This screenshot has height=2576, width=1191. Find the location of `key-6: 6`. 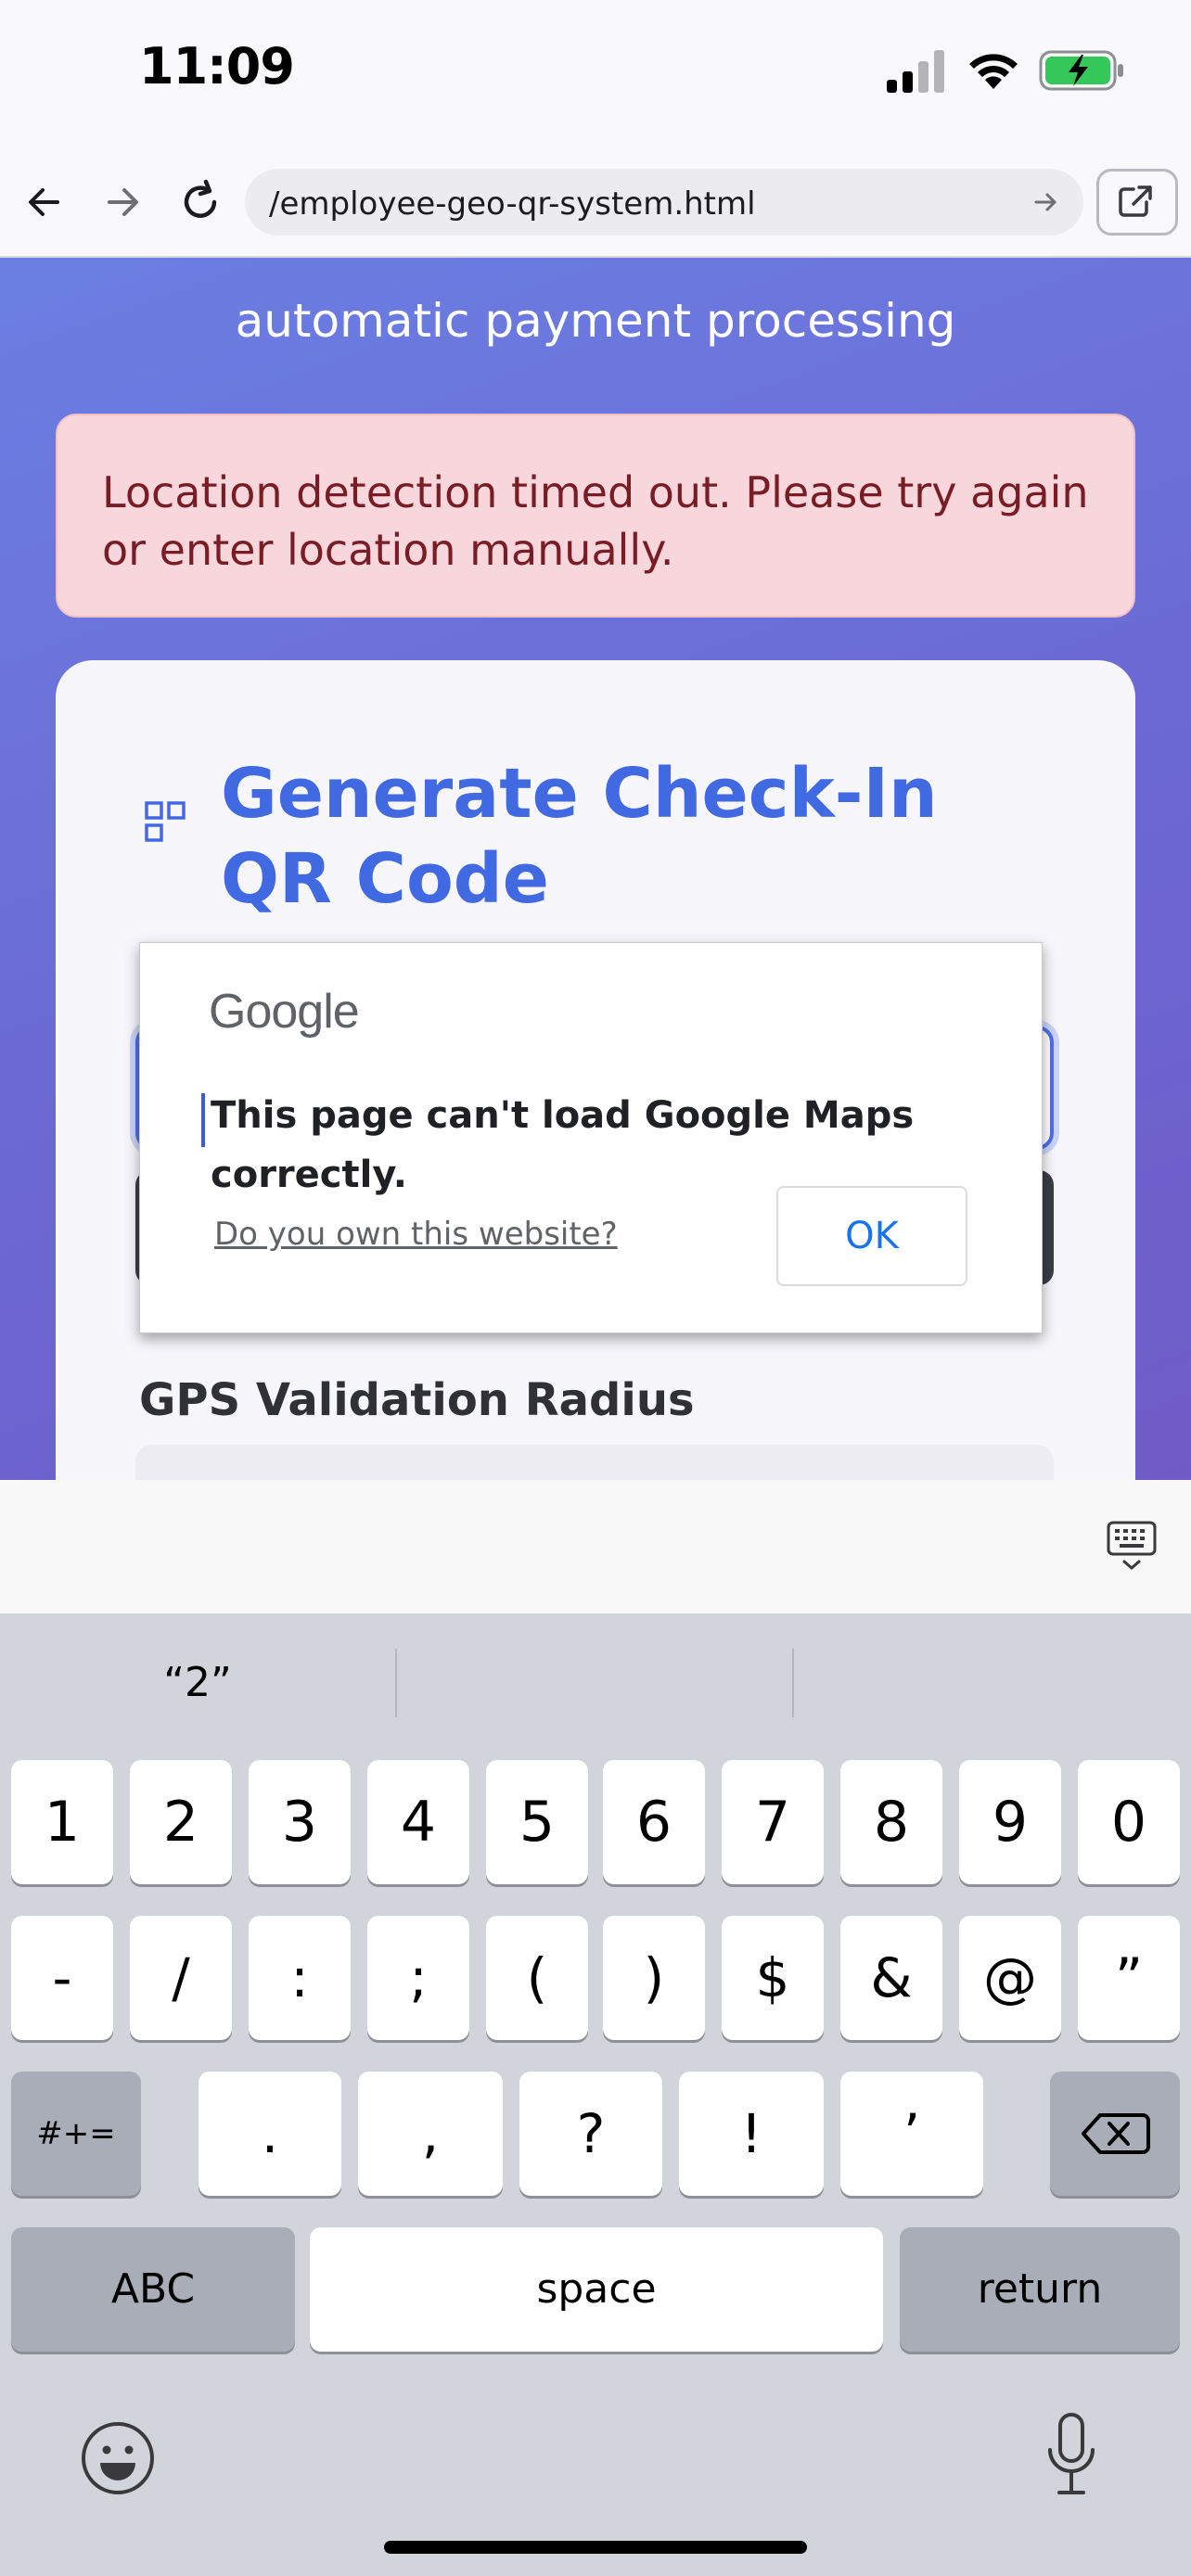

key-6: 6 is located at coordinates (654, 1822).